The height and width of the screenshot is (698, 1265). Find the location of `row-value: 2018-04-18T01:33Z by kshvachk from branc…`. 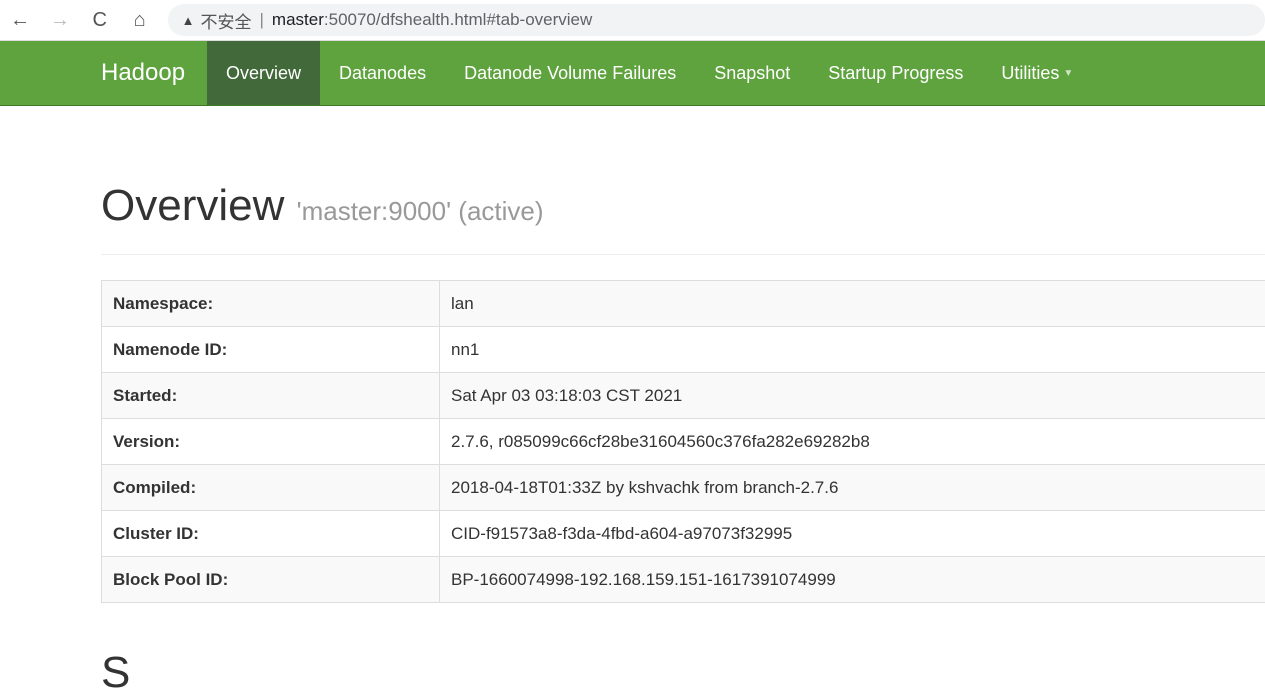

row-value: 2018-04-18T01:33Z by kshvachk from branc… is located at coordinates (852, 488).